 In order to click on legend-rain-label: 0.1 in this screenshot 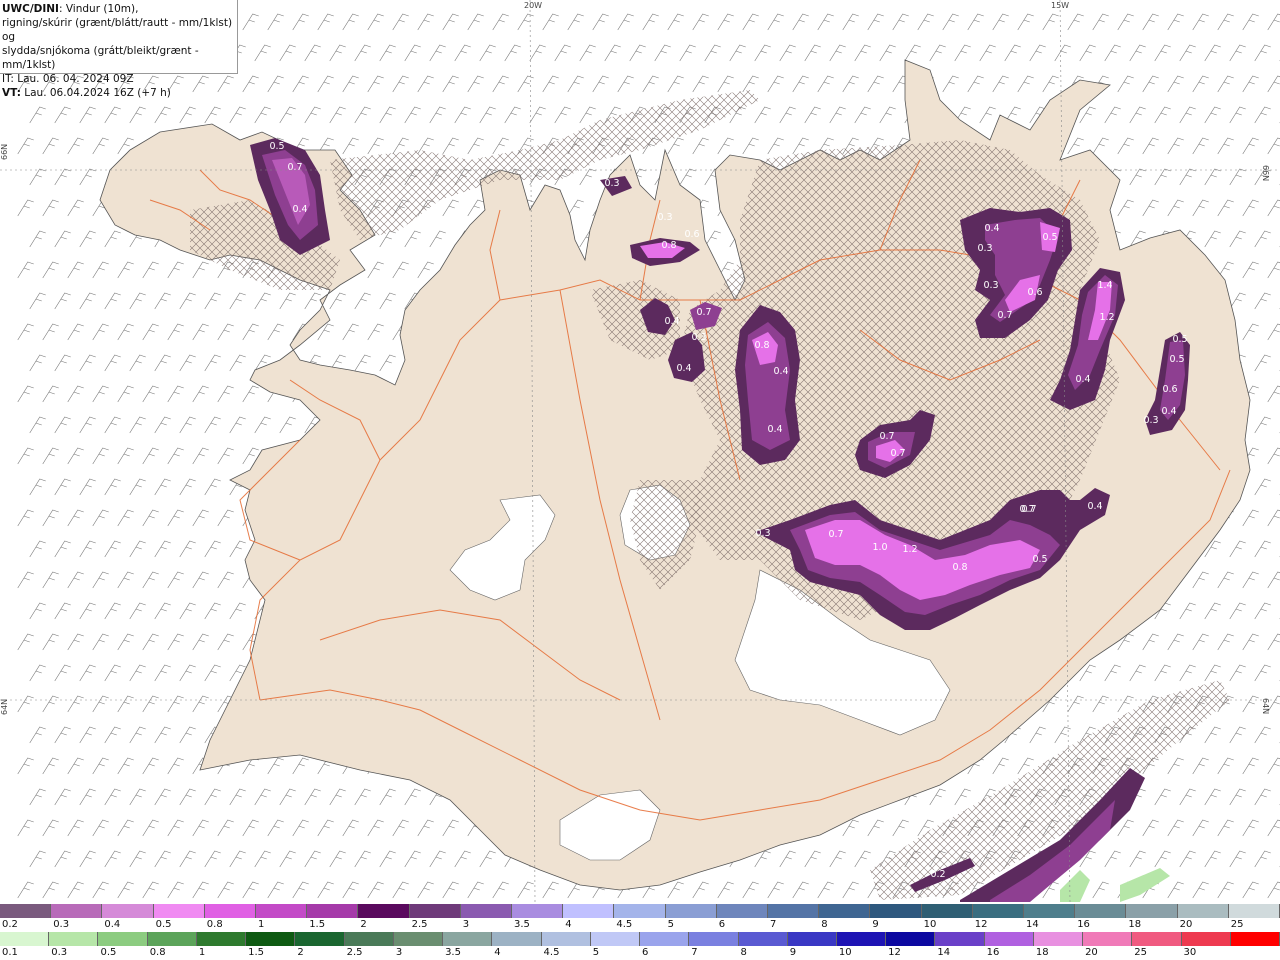, I will do `click(10, 952)`.